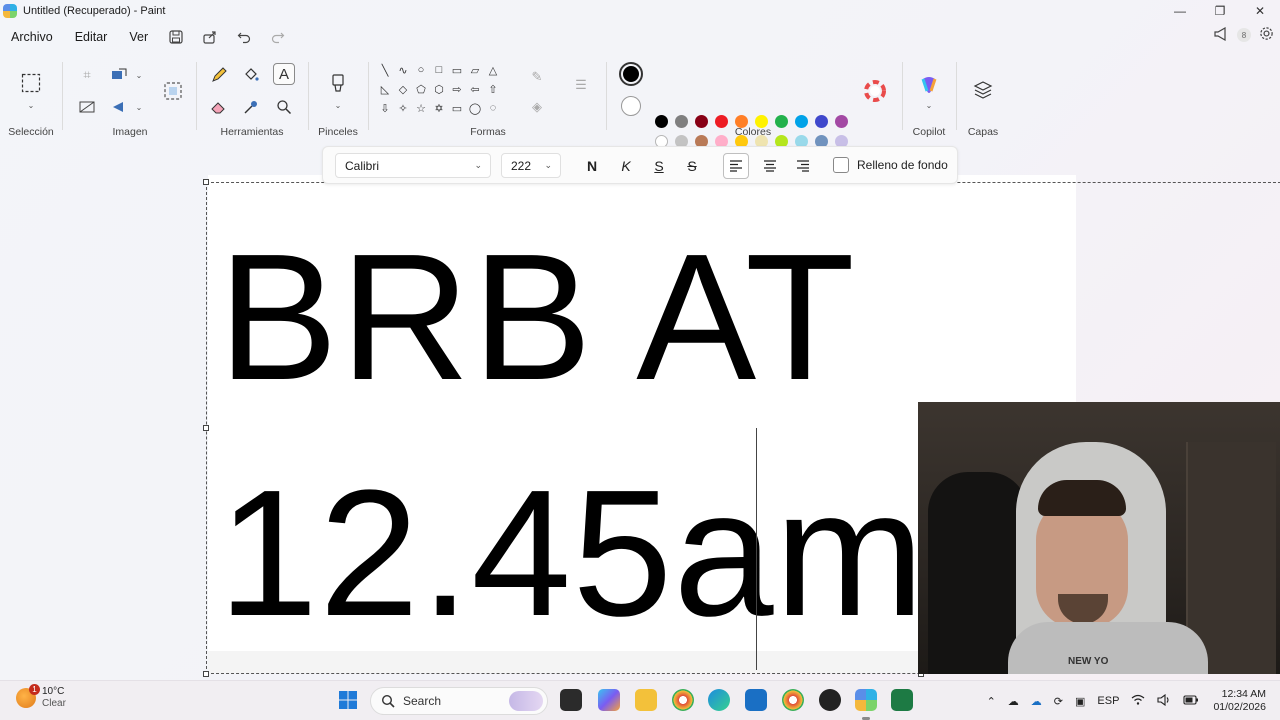 This screenshot has width=1280, height=720. Describe the element at coordinates (1080, 701) in the screenshot. I see `app-tray-icon: ▣` at that location.